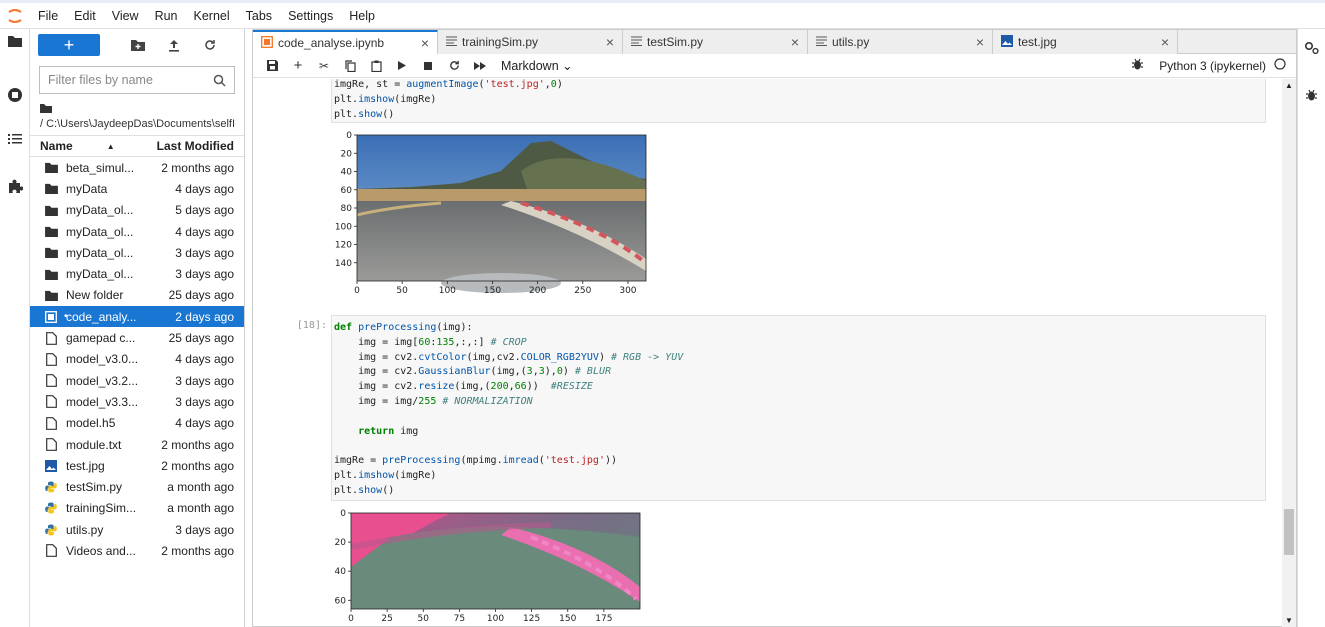 This screenshot has height=627, width=1325. What do you see at coordinates (1289, 620) in the screenshot?
I see `scroll-down-arrow-icon: ▼` at bounding box center [1289, 620].